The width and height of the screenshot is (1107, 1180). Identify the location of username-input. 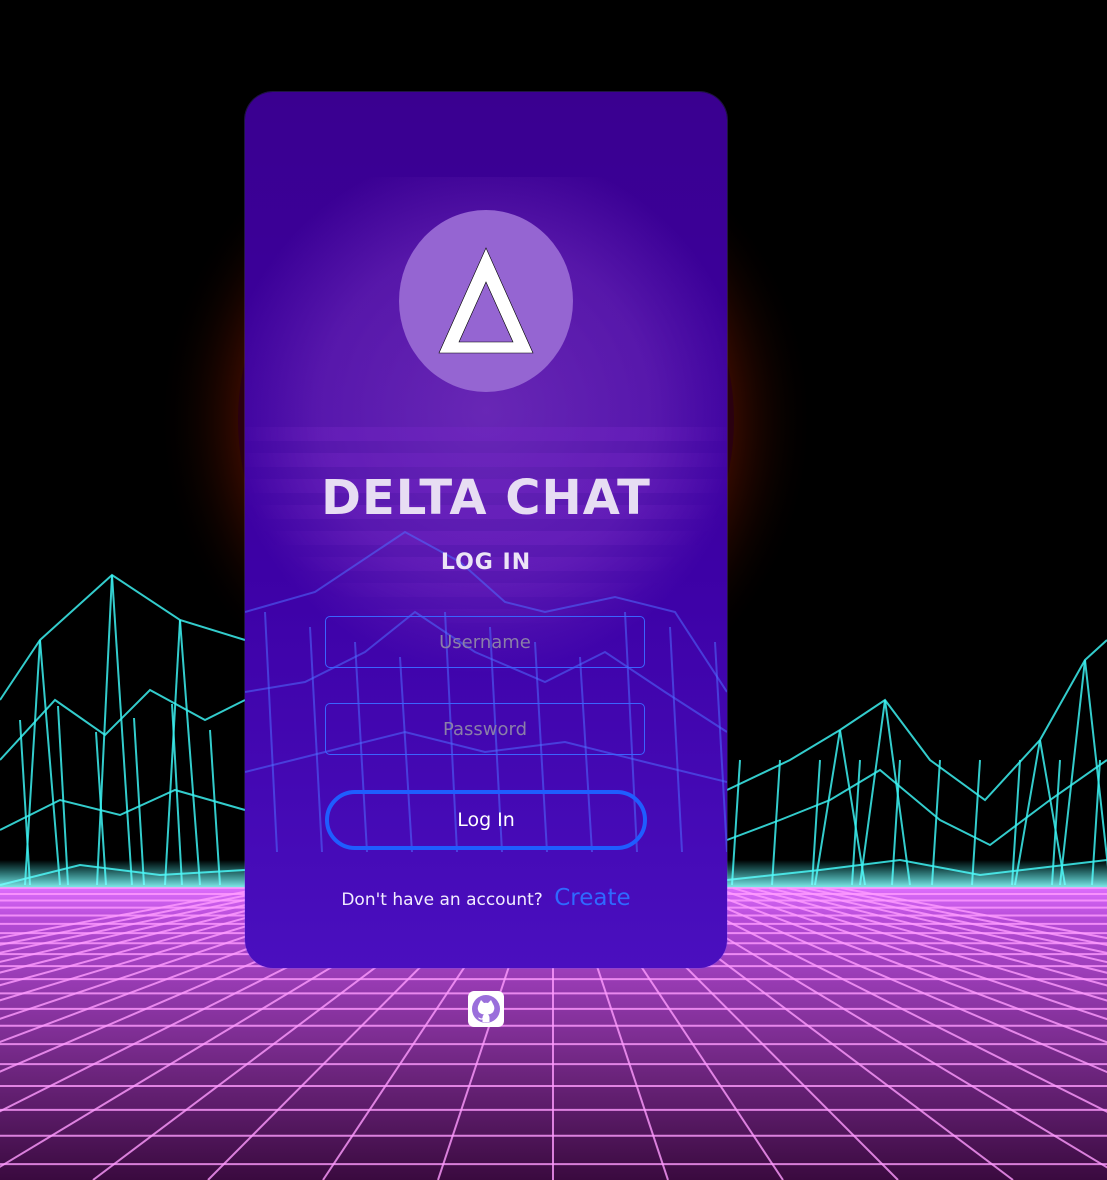
(485, 642).